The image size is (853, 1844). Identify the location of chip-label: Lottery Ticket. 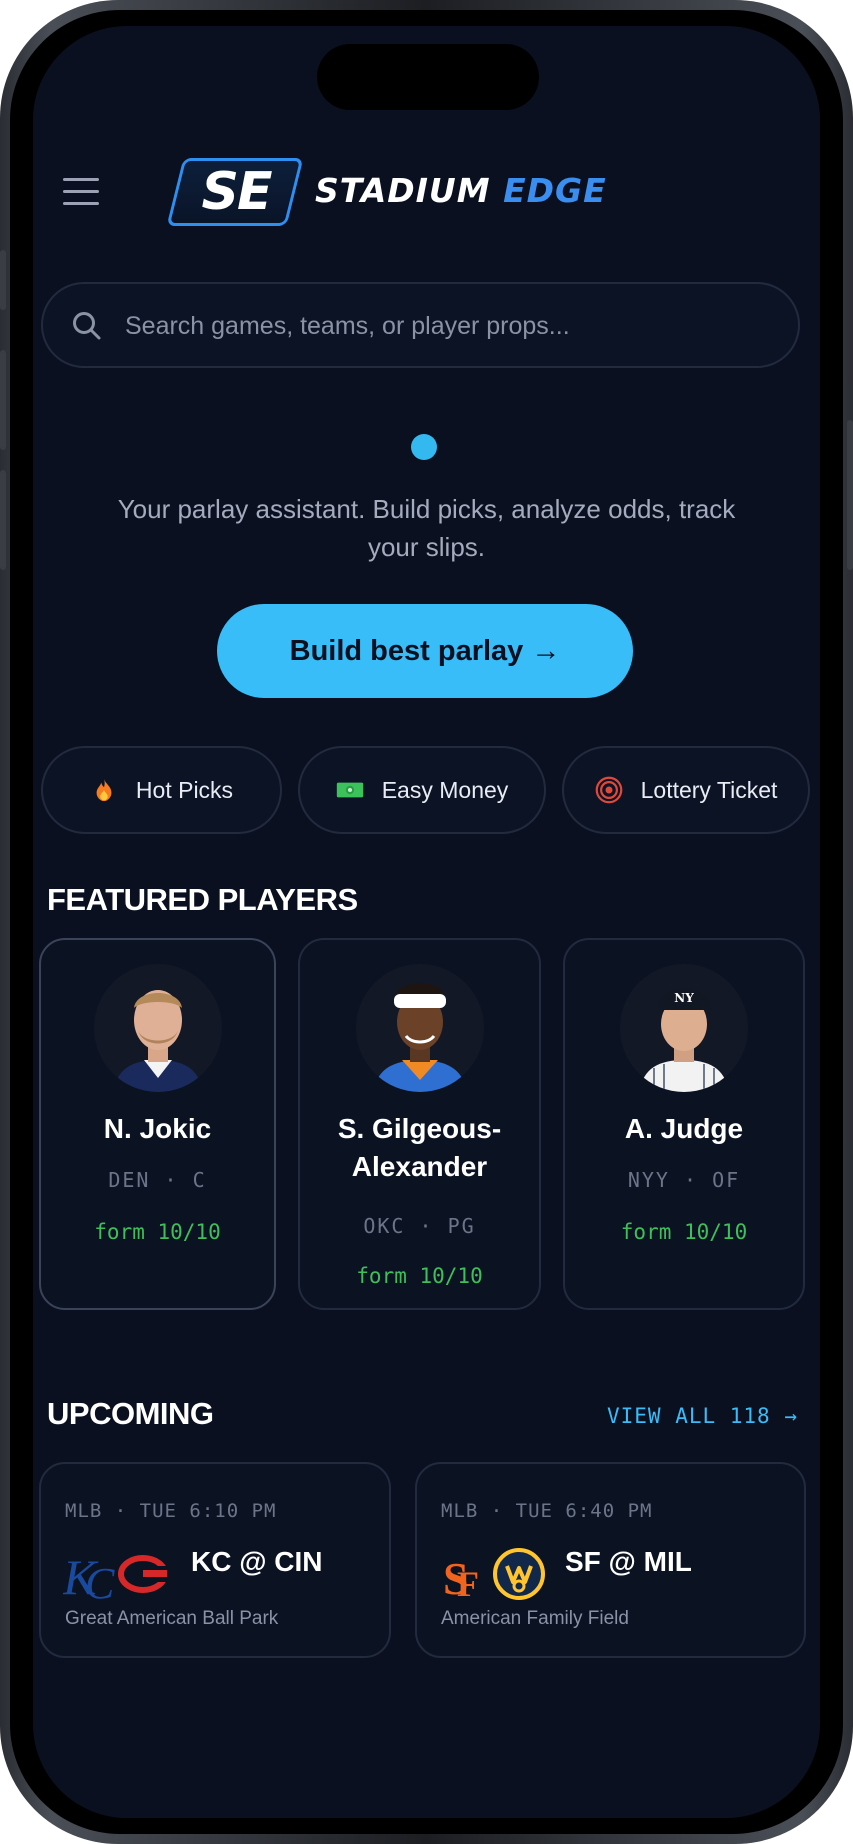
(709, 789).